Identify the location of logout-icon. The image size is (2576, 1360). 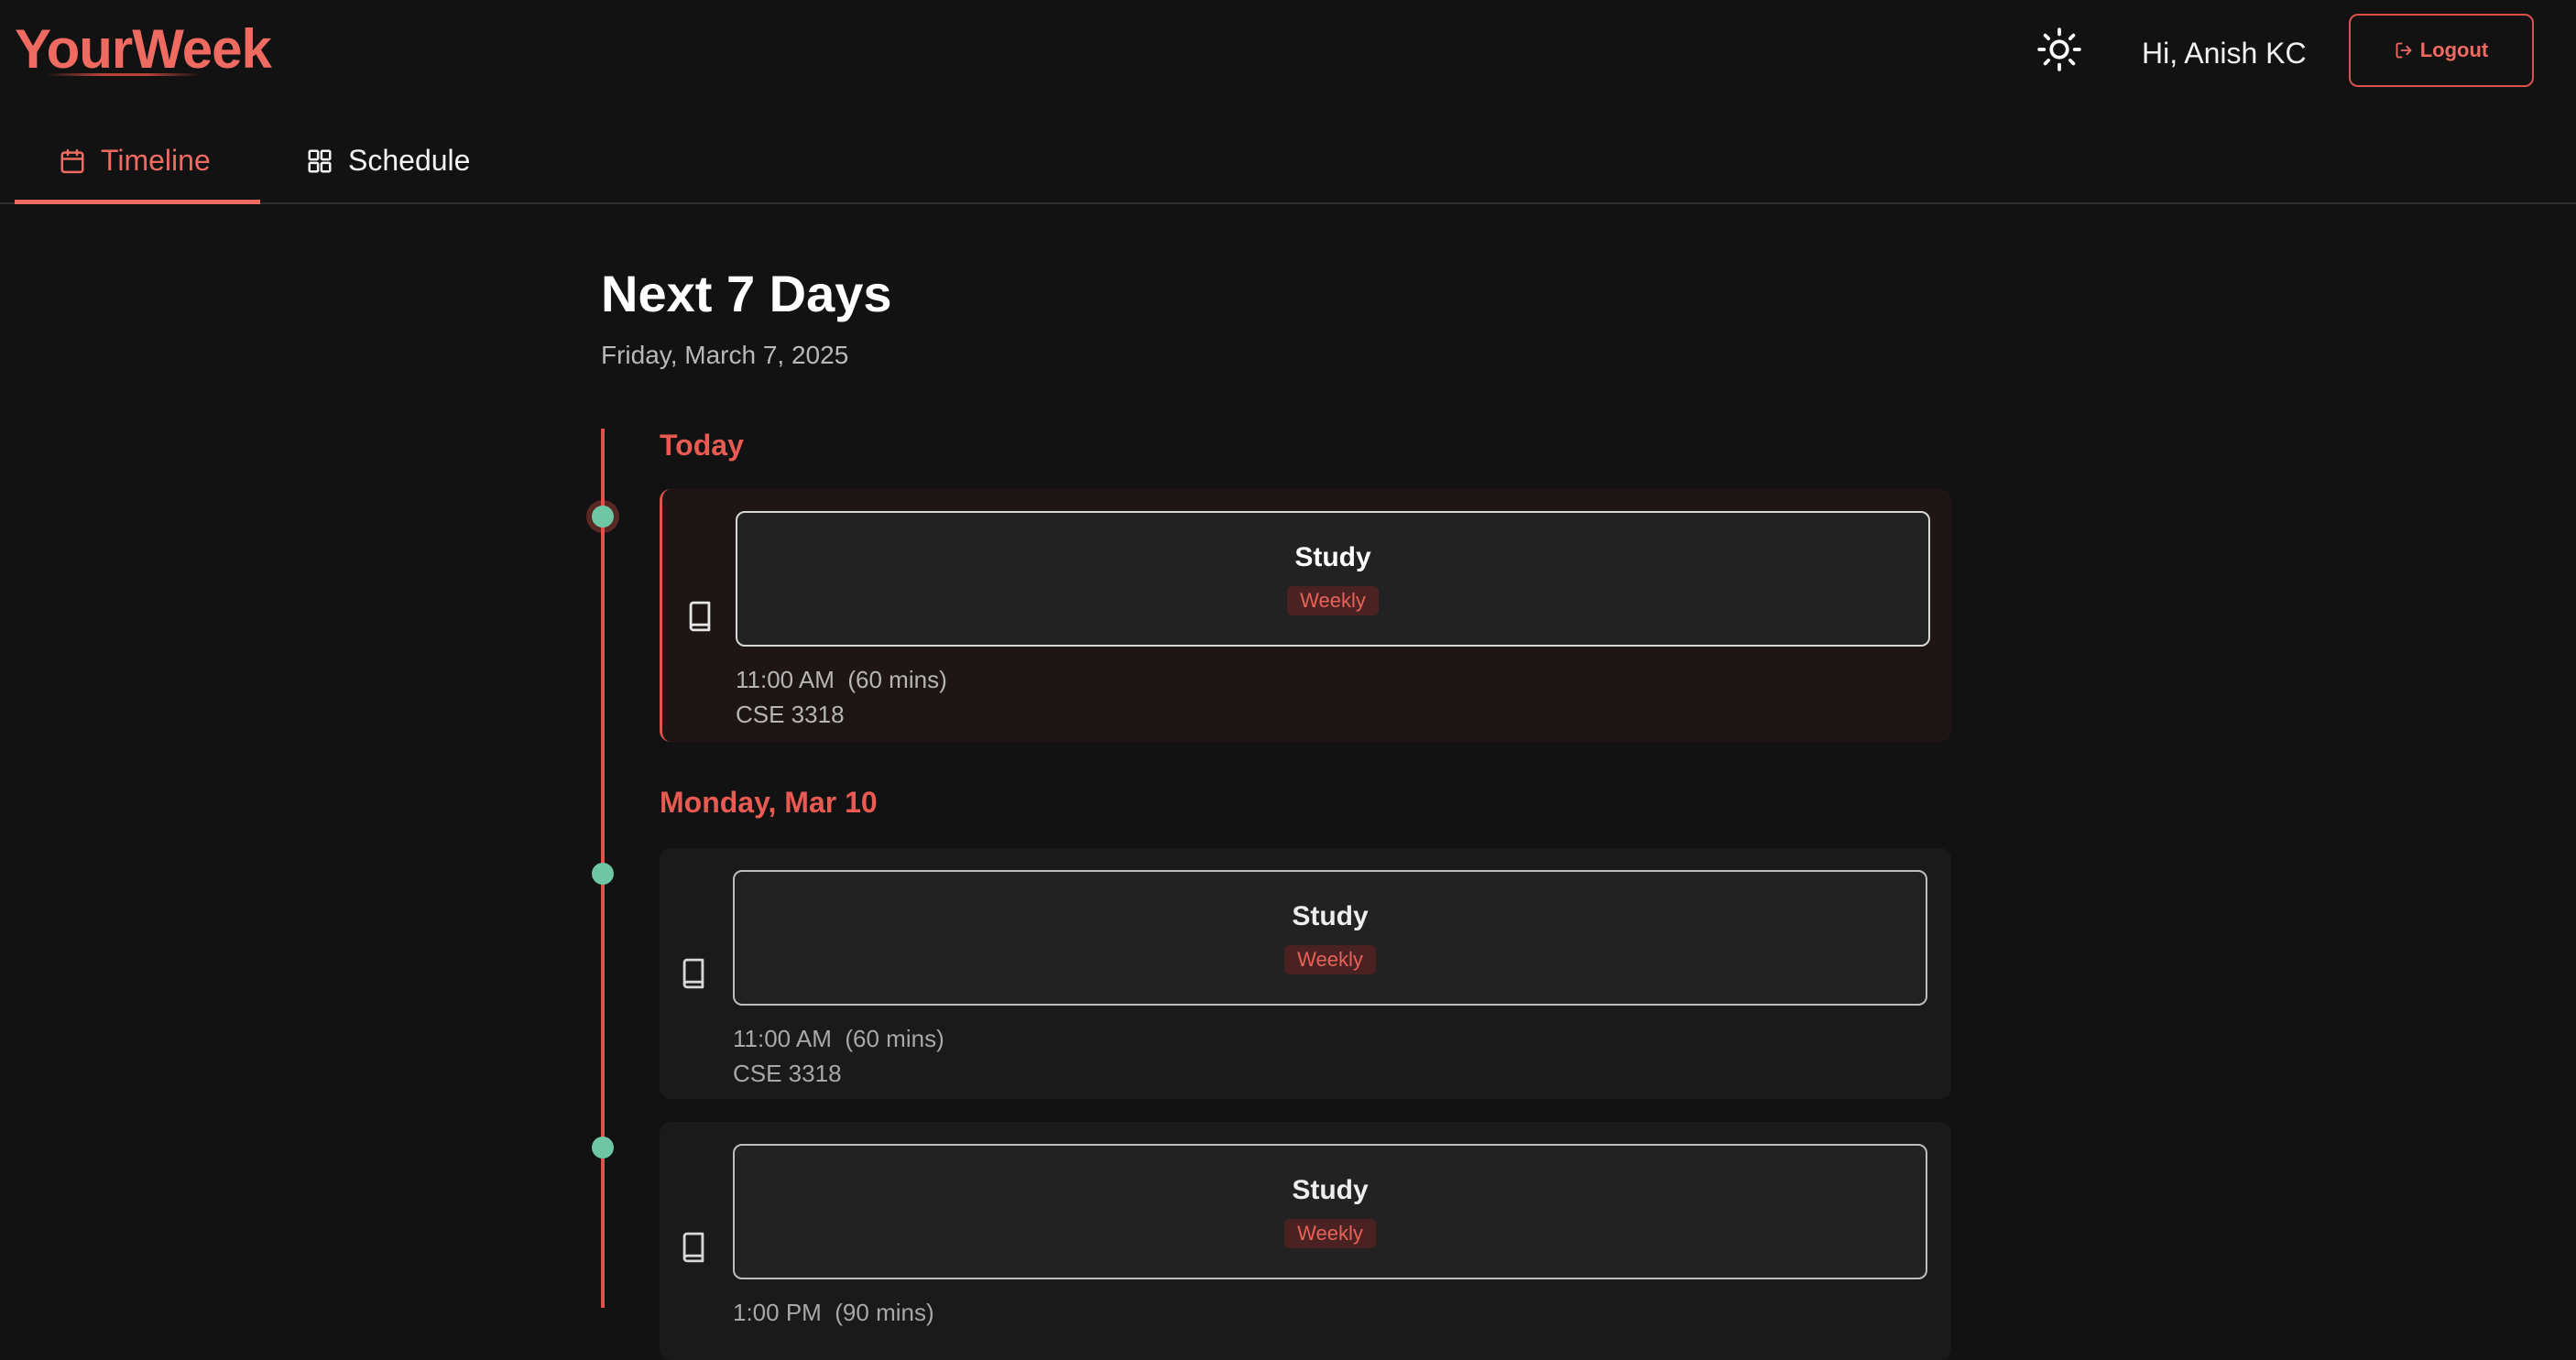
(2404, 50).